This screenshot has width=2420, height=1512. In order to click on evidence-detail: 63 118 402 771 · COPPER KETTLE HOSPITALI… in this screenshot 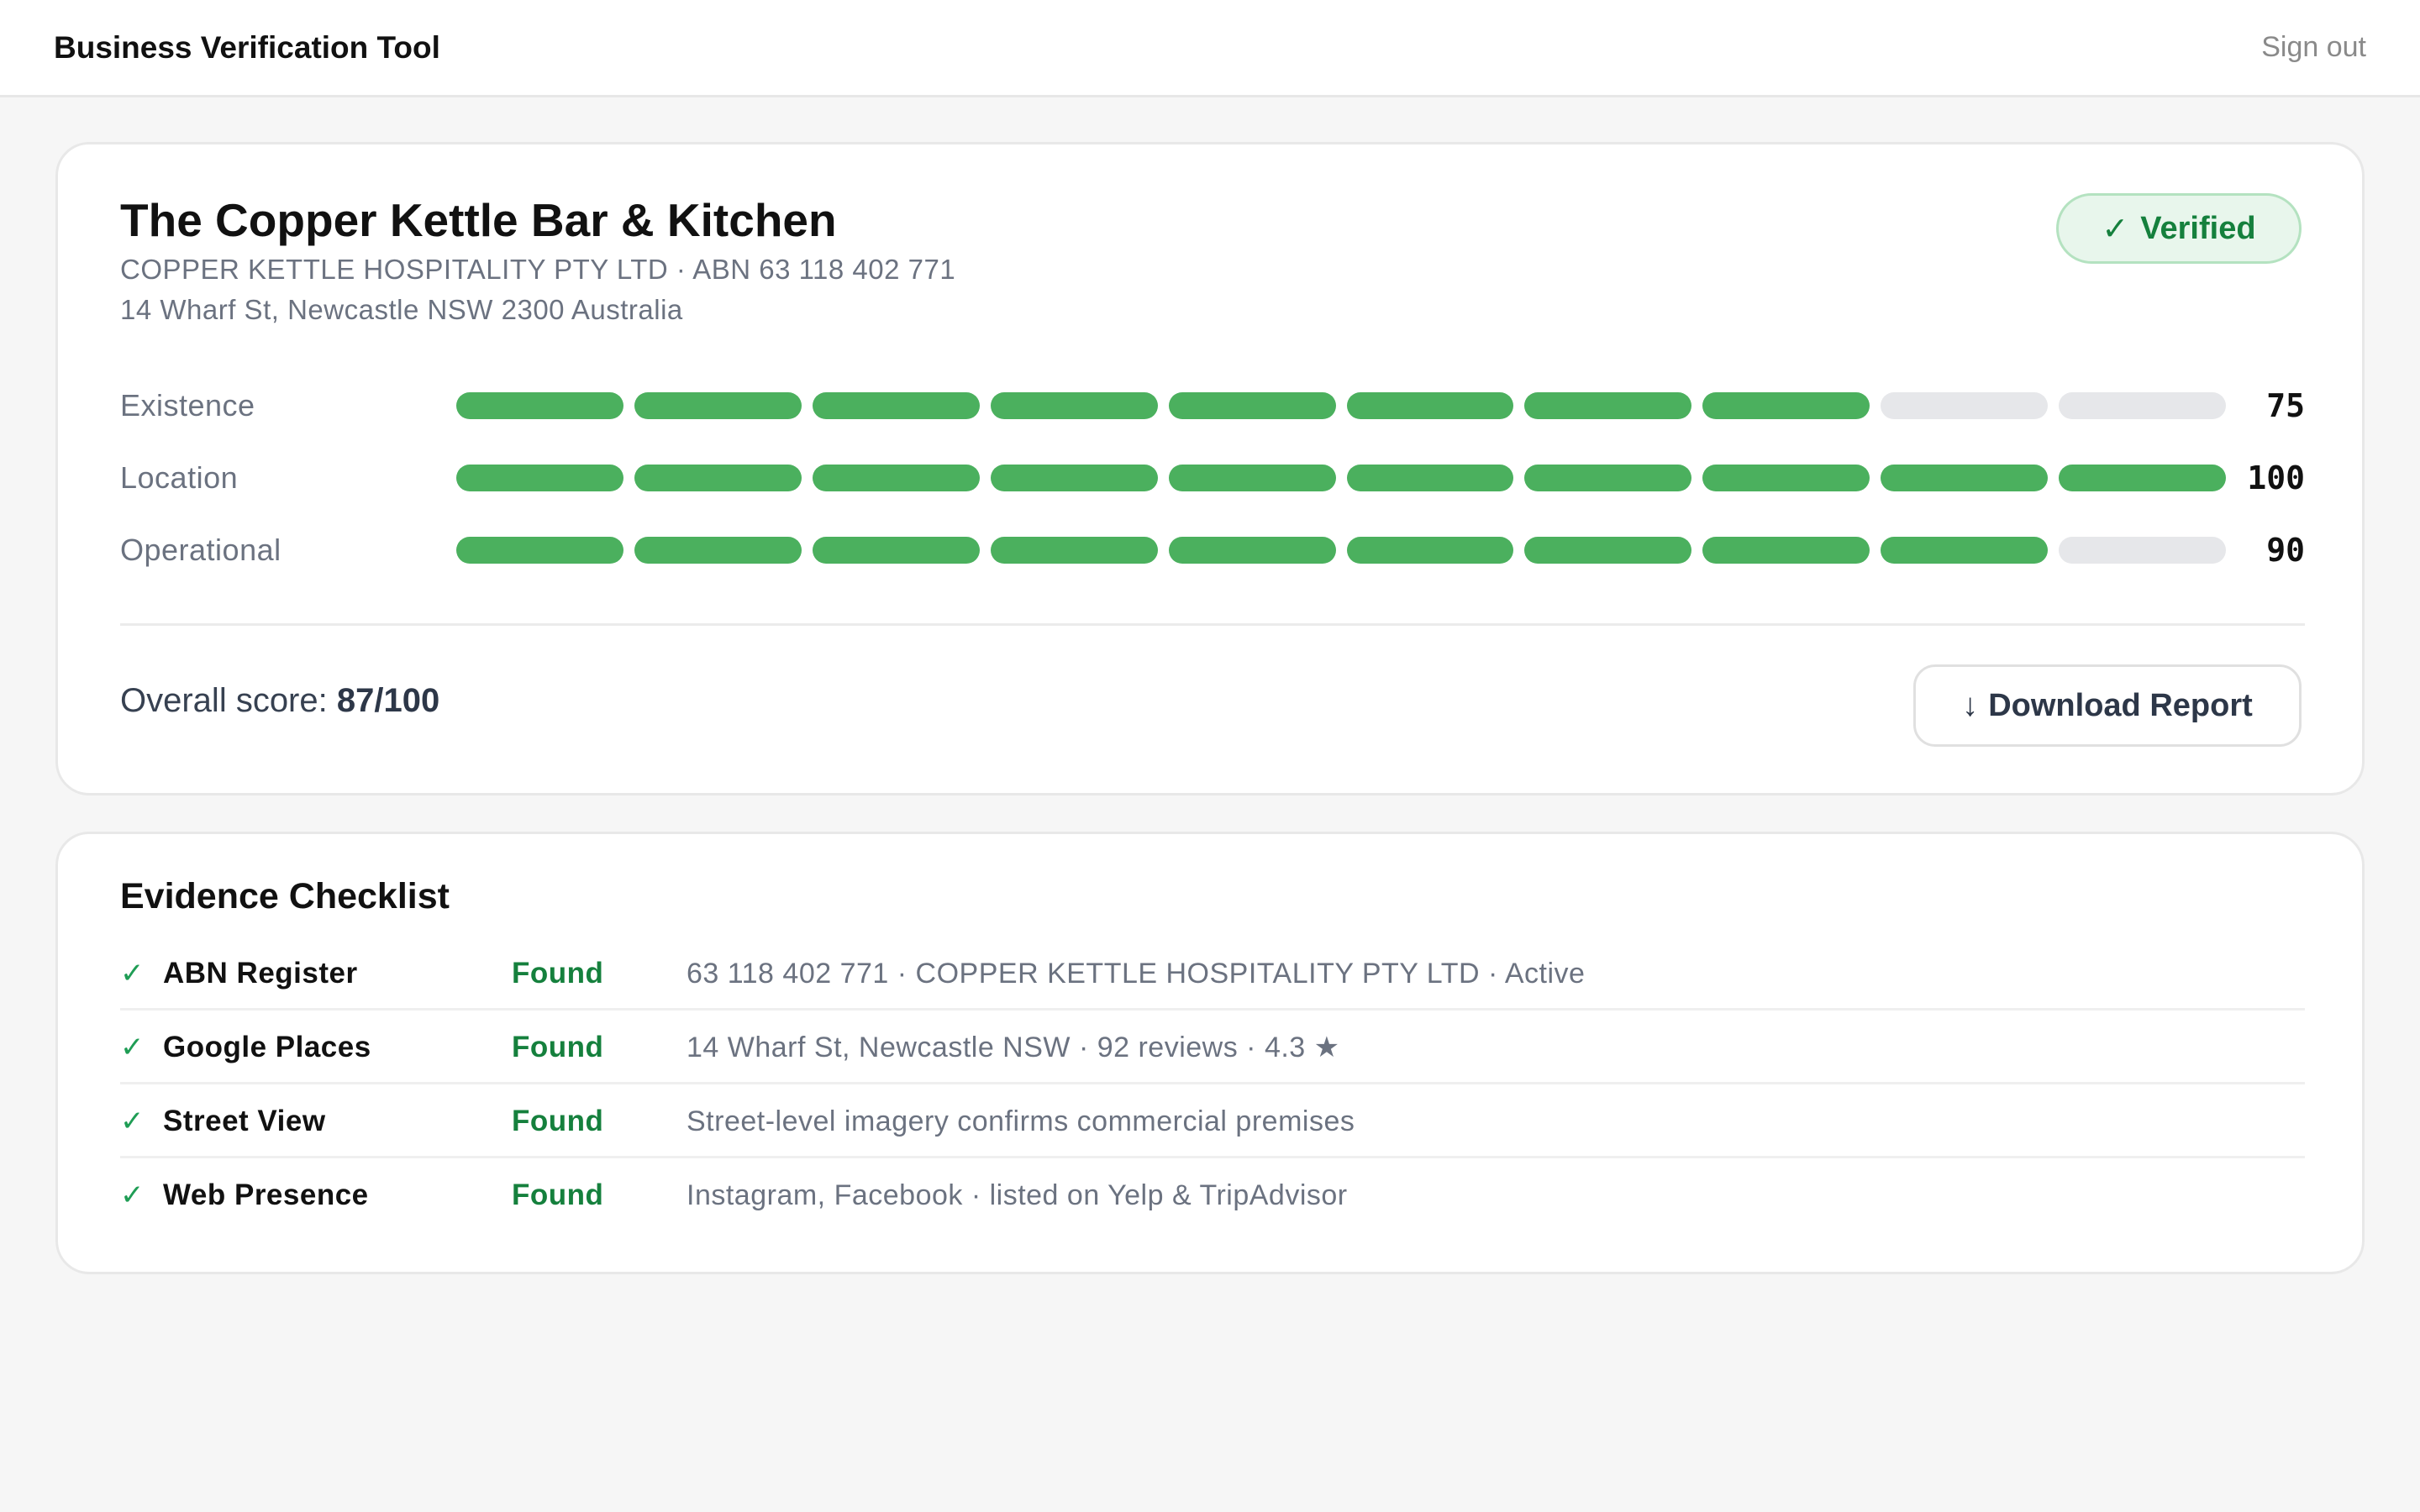, I will do `click(1136, 974)`.